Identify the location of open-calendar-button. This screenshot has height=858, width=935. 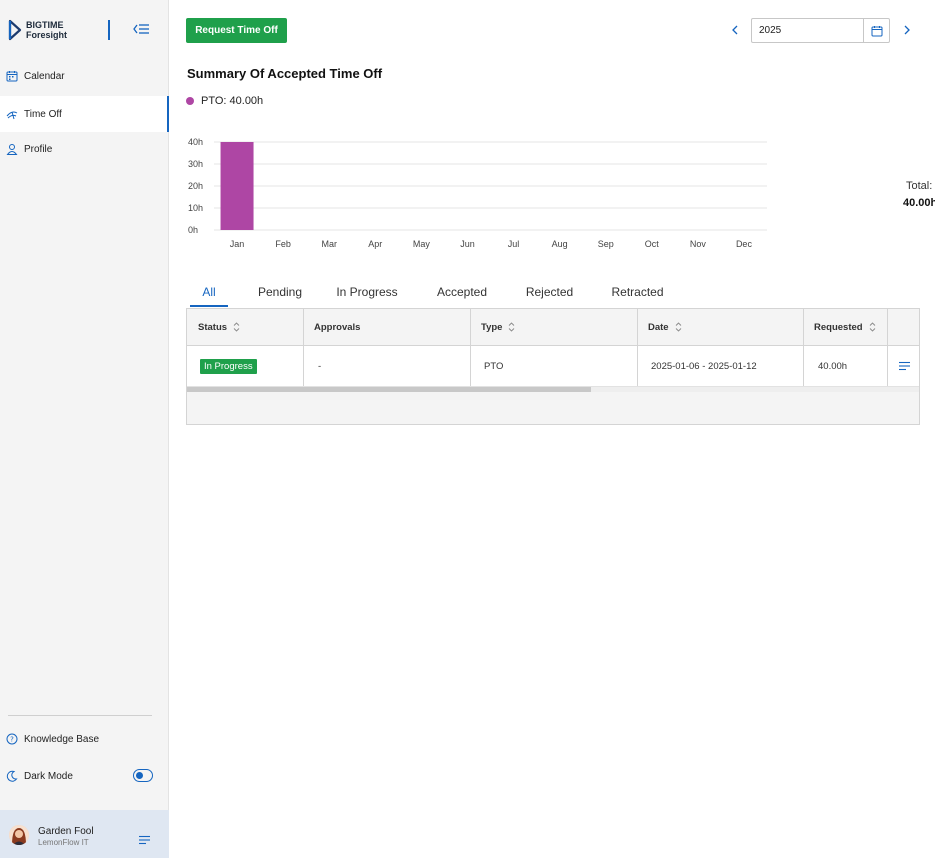
(876, 30).